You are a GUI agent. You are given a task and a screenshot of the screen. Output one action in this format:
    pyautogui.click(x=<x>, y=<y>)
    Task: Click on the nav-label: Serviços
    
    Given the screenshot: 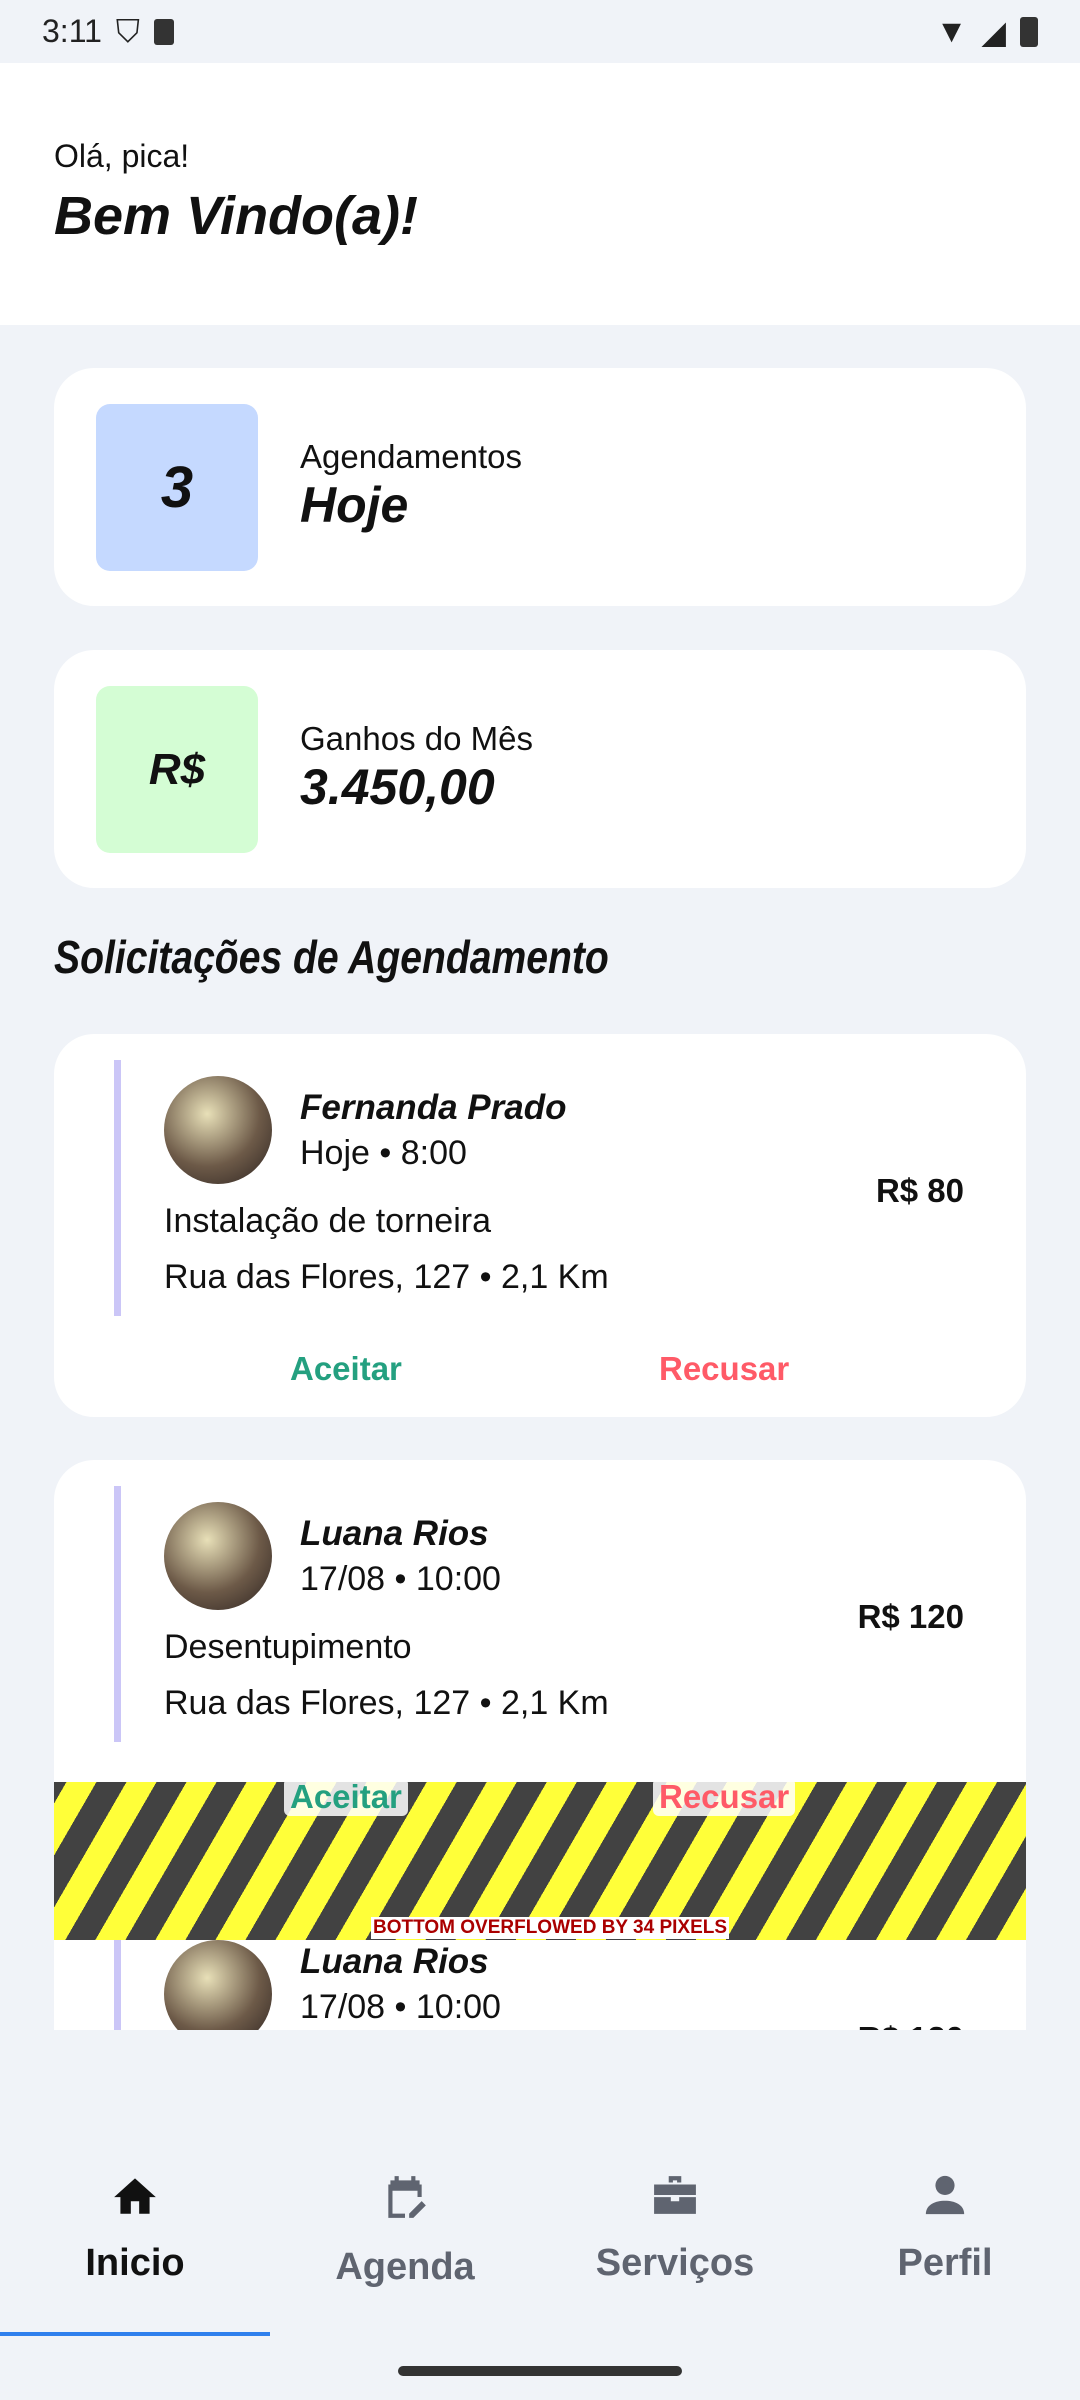 What is the action you would take?
    pyautogui.click(x=675, y=2263)
    